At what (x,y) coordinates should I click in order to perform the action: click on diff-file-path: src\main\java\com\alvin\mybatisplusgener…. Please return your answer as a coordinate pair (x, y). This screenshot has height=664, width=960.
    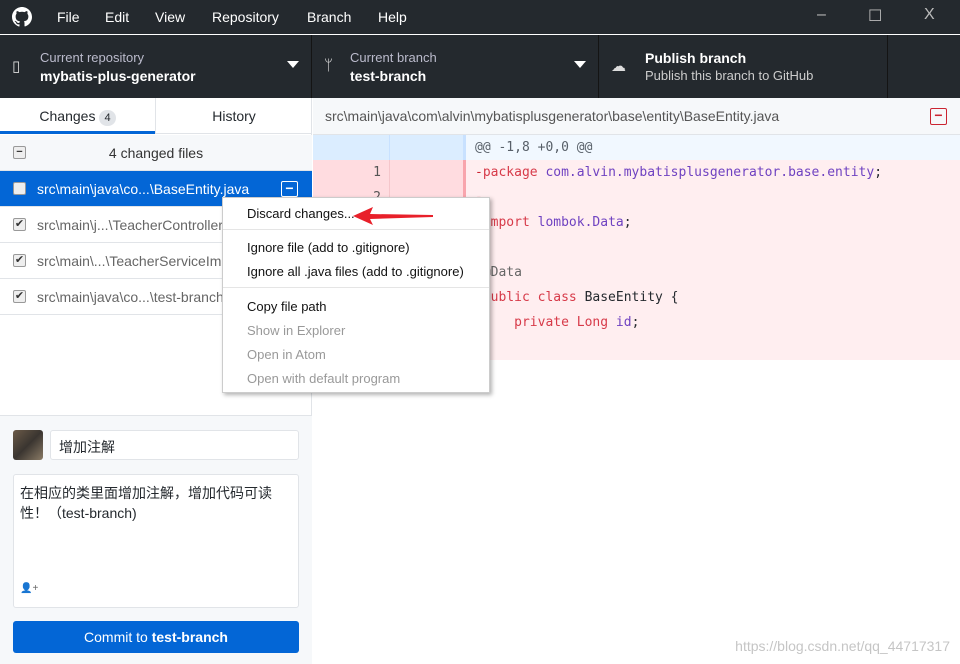
    Looking at the image, I should click on (636, 116).